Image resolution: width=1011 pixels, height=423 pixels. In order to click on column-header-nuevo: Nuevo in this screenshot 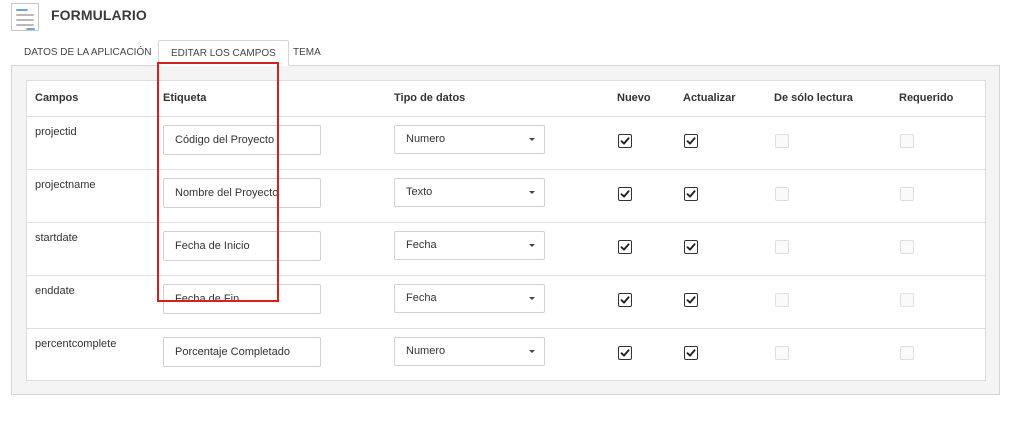, I will do `click(634, 98)`.